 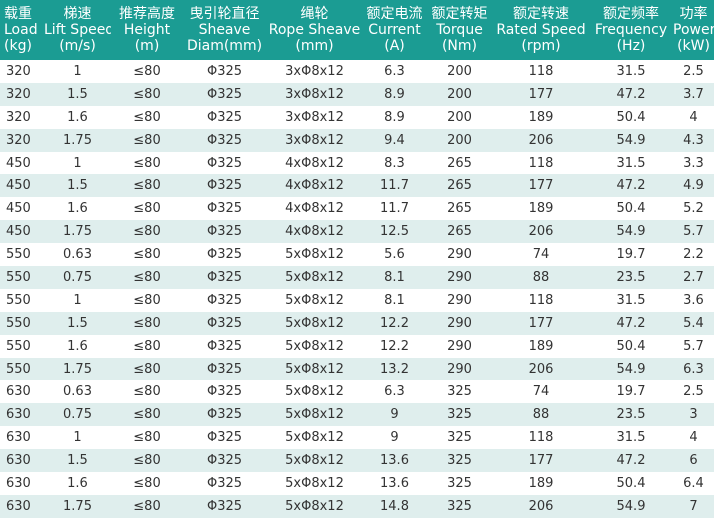 I want to click on table-row: 450 1.75 ≤80 Φ325 4xΦ8x12 12.5 265 206 54.9 5.7, so click(x=357, y=232).